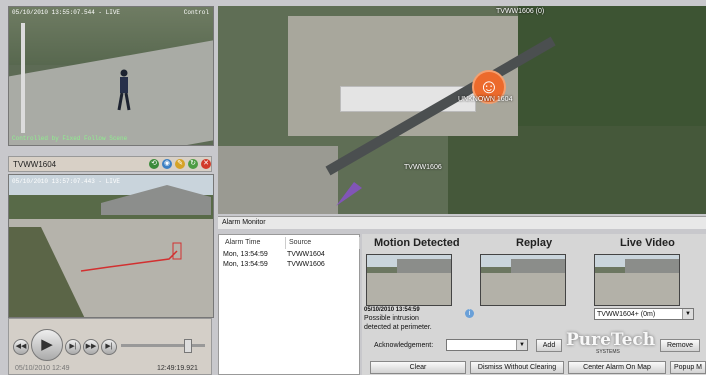 The height and width of the screenshot is (375, 706). What do you see at coordinates (73, 347) in the screenshot?
I see `step-forward-icon: ▶|` at bounding box center [73, 347].